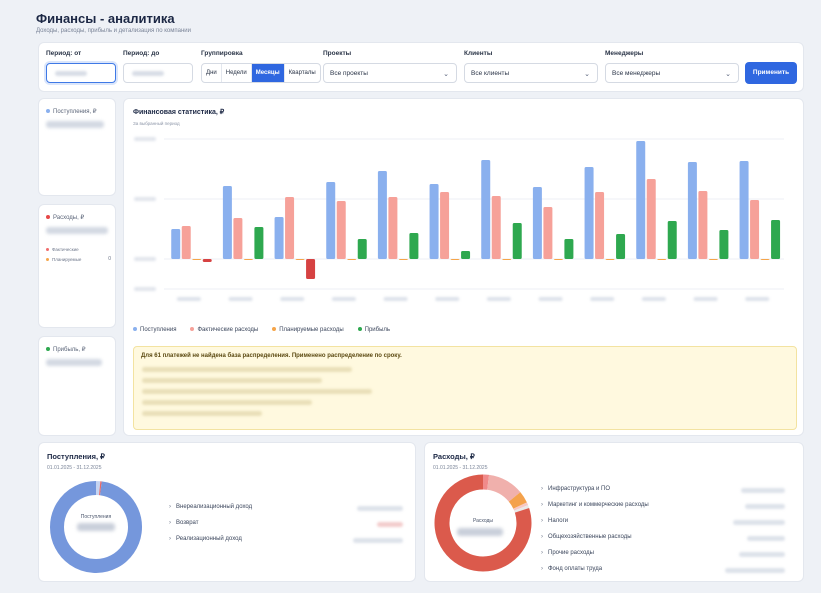  What do you see at coordinates (595, 505) in the screenshot?
I see `expense-item-marketing: › Маркетинг и коммерческие расходы` at bounding box center [595, 505].